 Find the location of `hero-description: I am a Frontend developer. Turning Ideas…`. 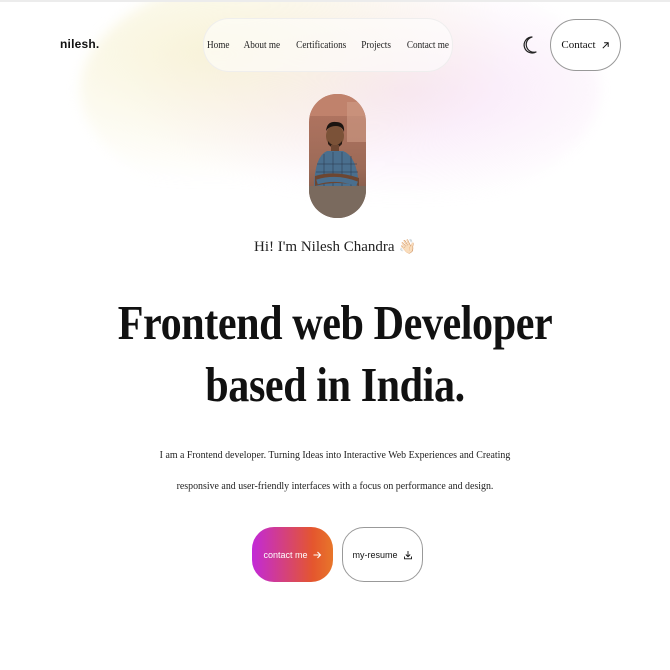

hero-description: I am a Frontend developer. Turning Ideas… is located at coordinates (335, 471).